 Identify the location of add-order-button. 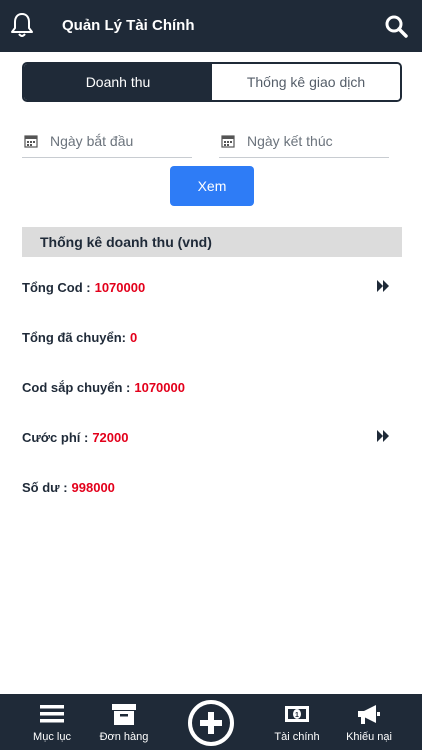
(211, 723).